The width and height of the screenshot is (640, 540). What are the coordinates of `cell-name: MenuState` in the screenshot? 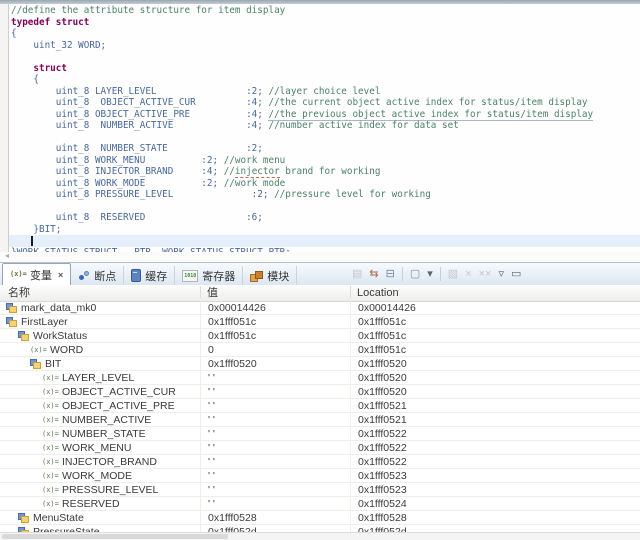 It's located at (100, 517).